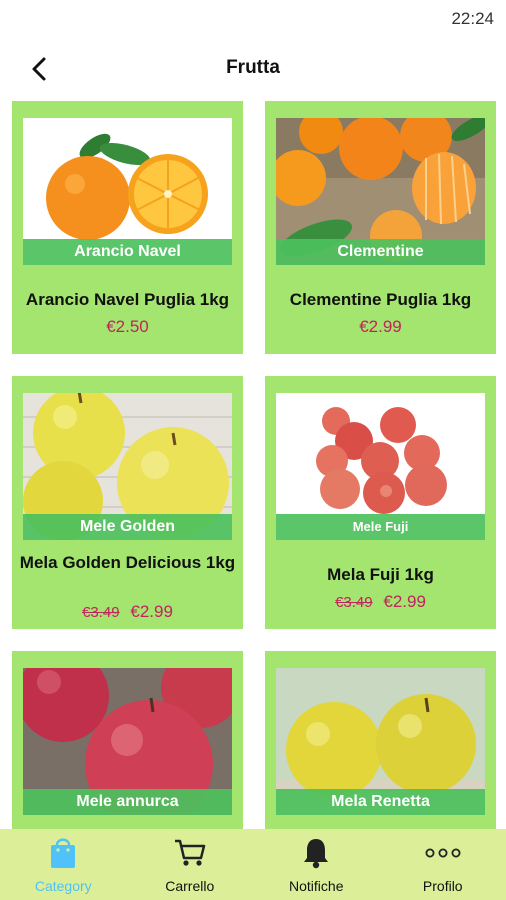 This screenshot has width=506, height=900. Describe the element at coordinates (380, 466) in the screenshot. I see `product-image: Mele Fuji` at that location.